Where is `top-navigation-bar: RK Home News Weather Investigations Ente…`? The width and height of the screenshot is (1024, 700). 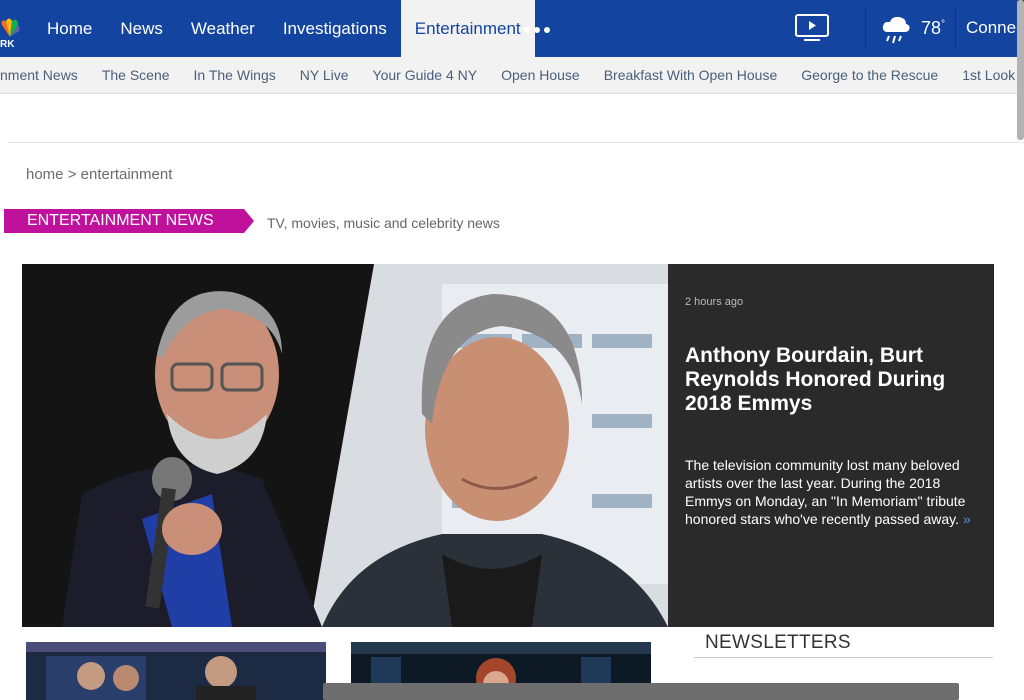 top-navigation-bar: RK Home News Weather Investigations Ente… is located at coordinates (512, 28).